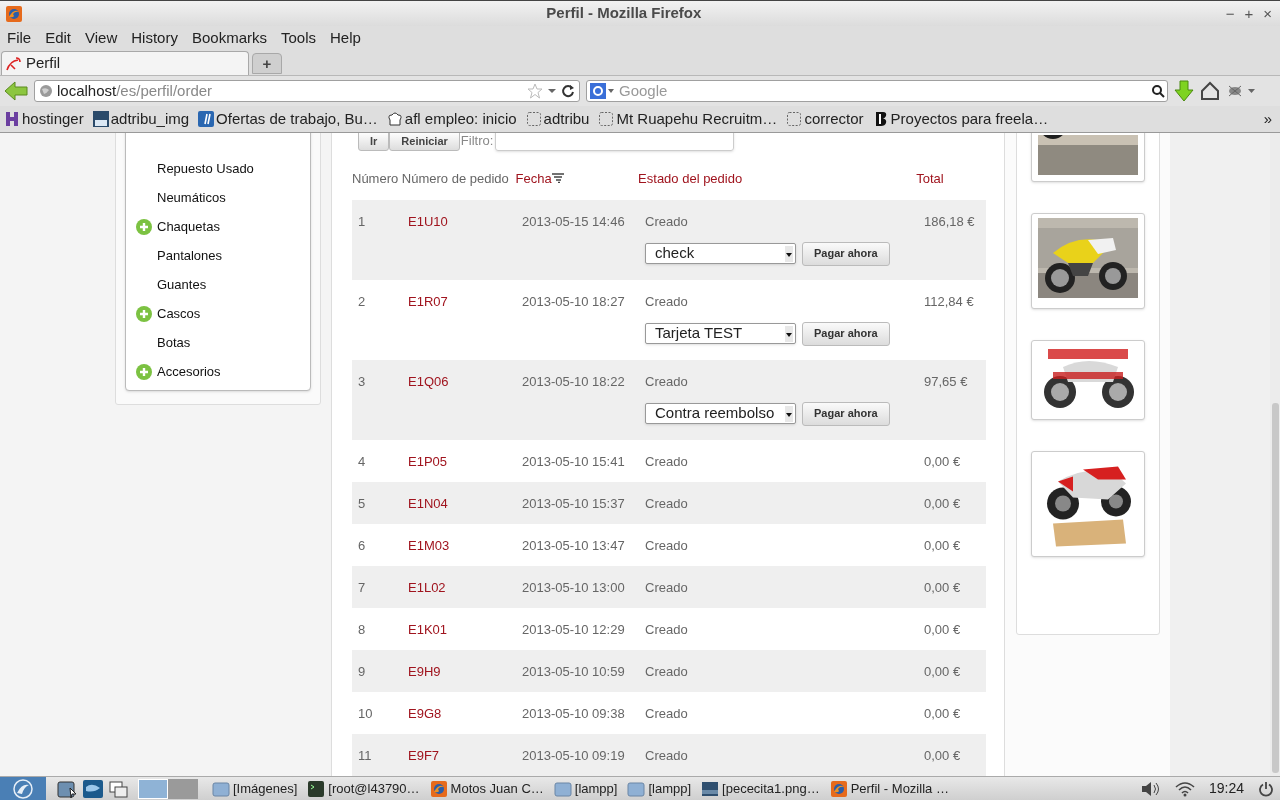 The width and height of the screenshot is (1280, 800). I want to click on payment-dropdown: Tarjeta TEST, so click(720, 333).